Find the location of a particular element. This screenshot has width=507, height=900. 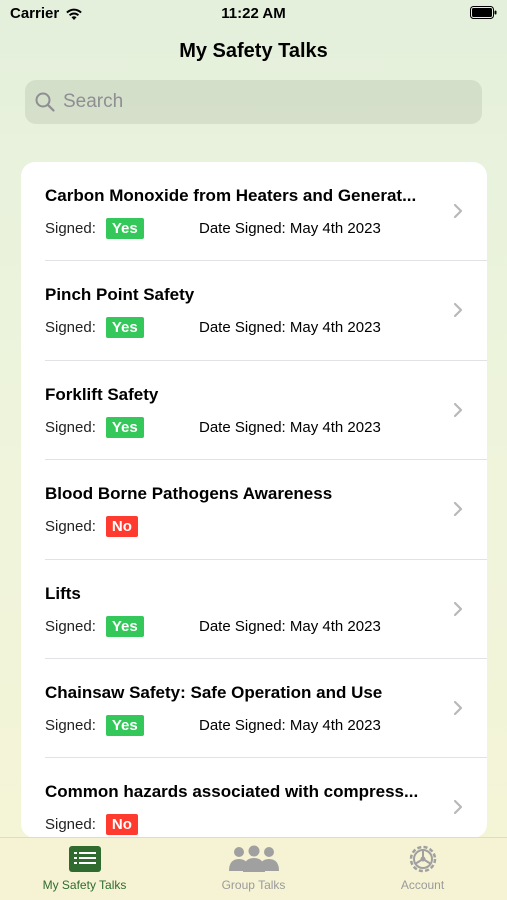

tab-label: My Safety Talks is located at coordinates (84, 885).